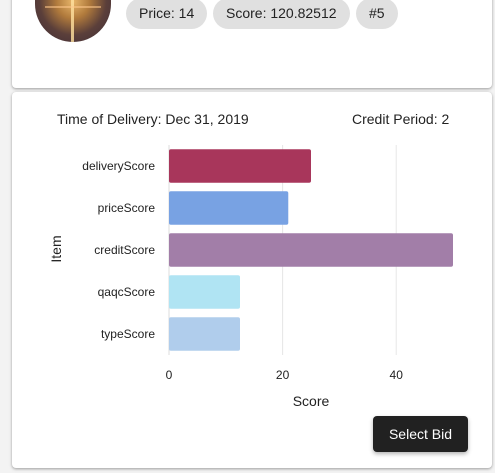 This screenshot has height=473, width=495. Describe the element at coordinates (311, 250) in the screenshot. I see `bar-creditScore` at that location.